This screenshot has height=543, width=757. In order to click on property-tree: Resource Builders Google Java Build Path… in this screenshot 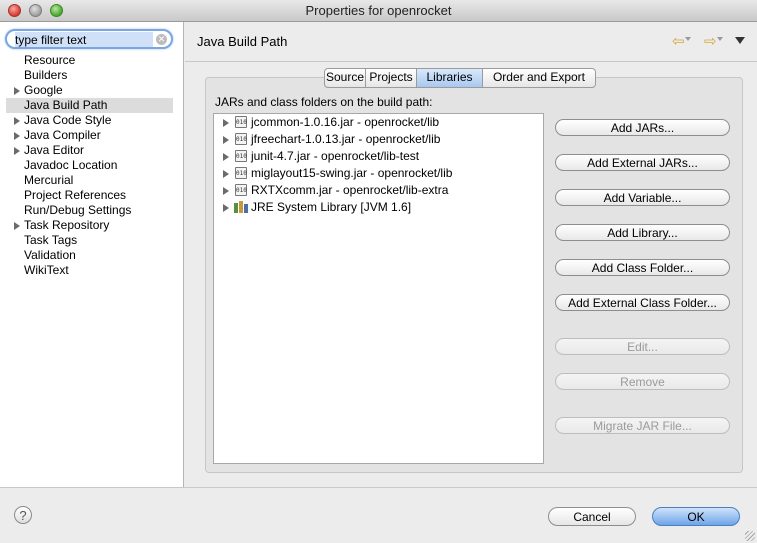, I will do `click(91, 165)`.